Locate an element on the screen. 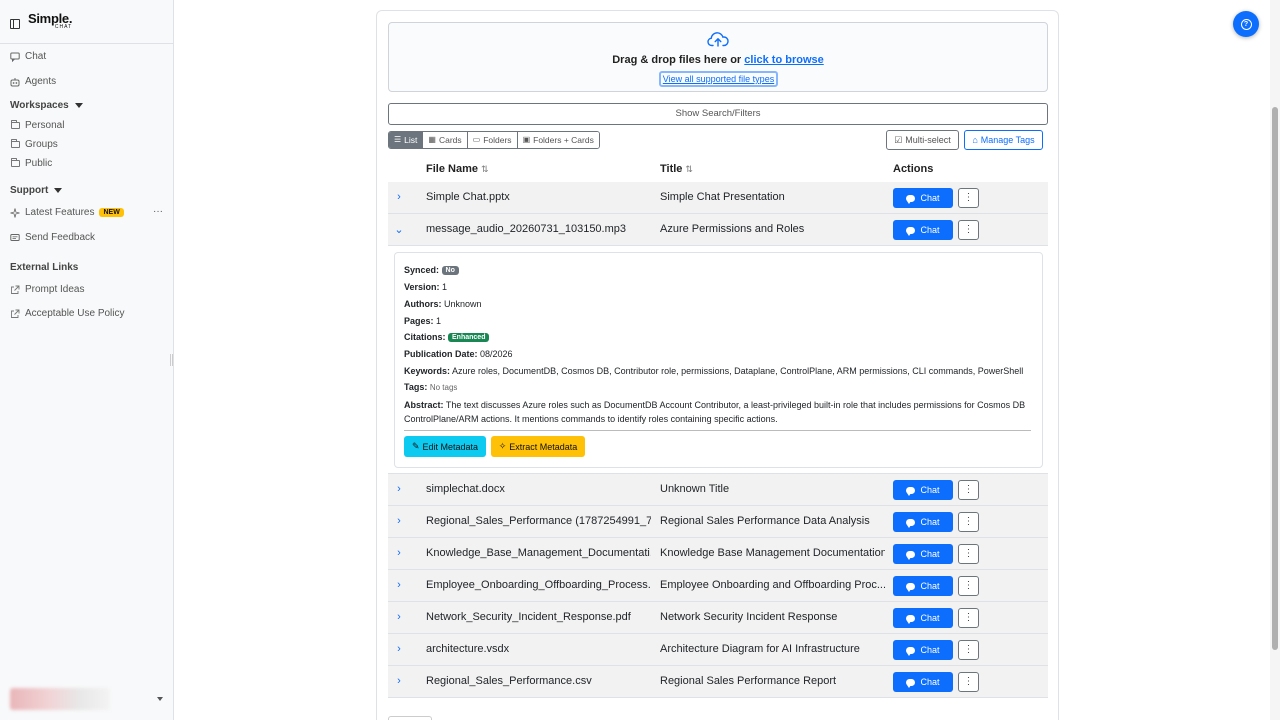 The image size is (1280, 720). show-search-filters-button: Show Search/Filters is located at coordinates (718, 114).